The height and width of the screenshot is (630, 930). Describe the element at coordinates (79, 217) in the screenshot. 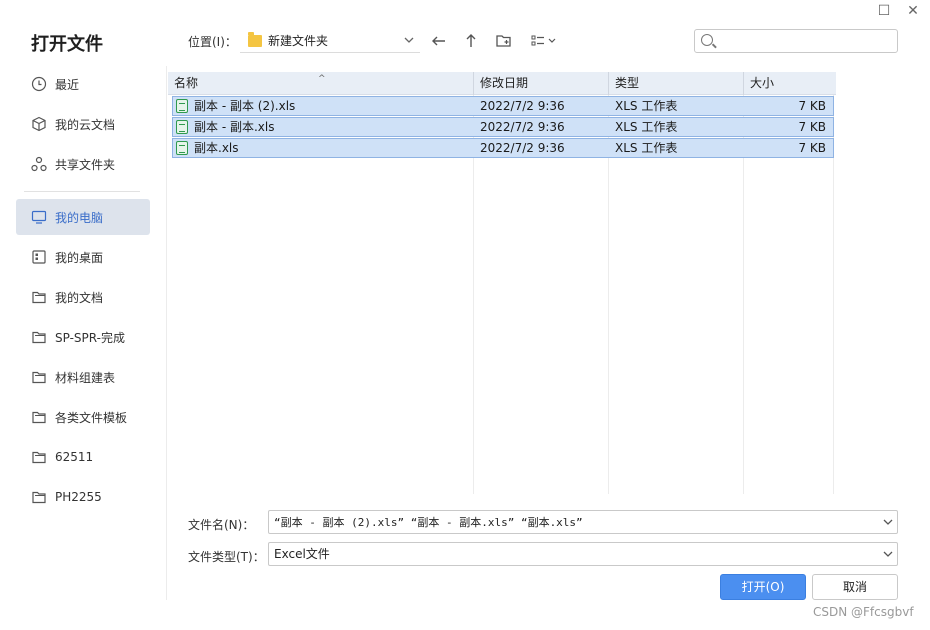

I see `sidebar-item-label: 我的电脑` at that location.